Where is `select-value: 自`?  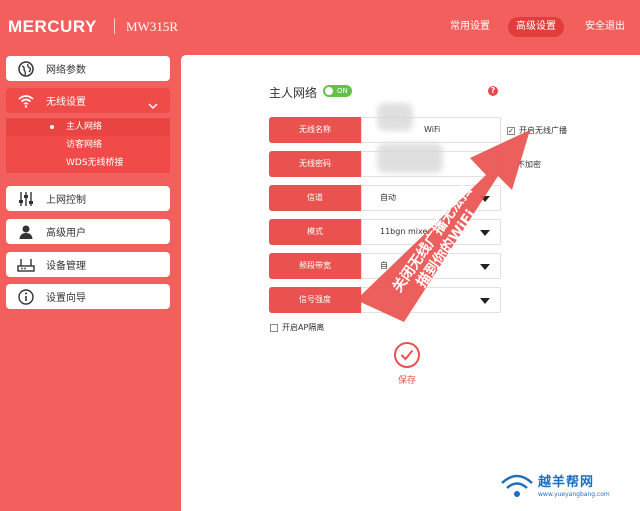
select-value: 自 is located at coordinates (384, 265).